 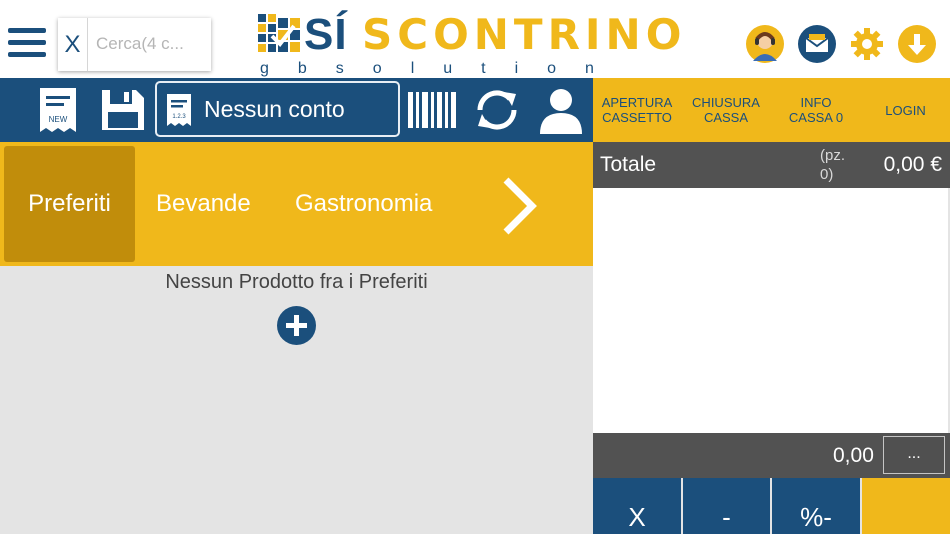 I want to click on account-selector: 1.2.3 Nessun conto, so click(x=277, y=109).